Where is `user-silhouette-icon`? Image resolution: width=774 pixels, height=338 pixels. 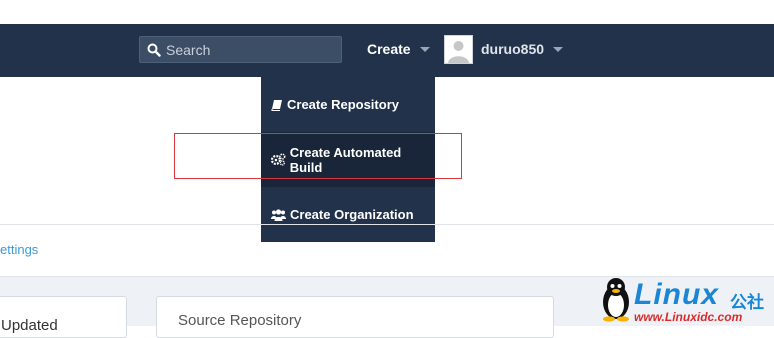
user-silhouette-icon is located at coordinates (458, 49).